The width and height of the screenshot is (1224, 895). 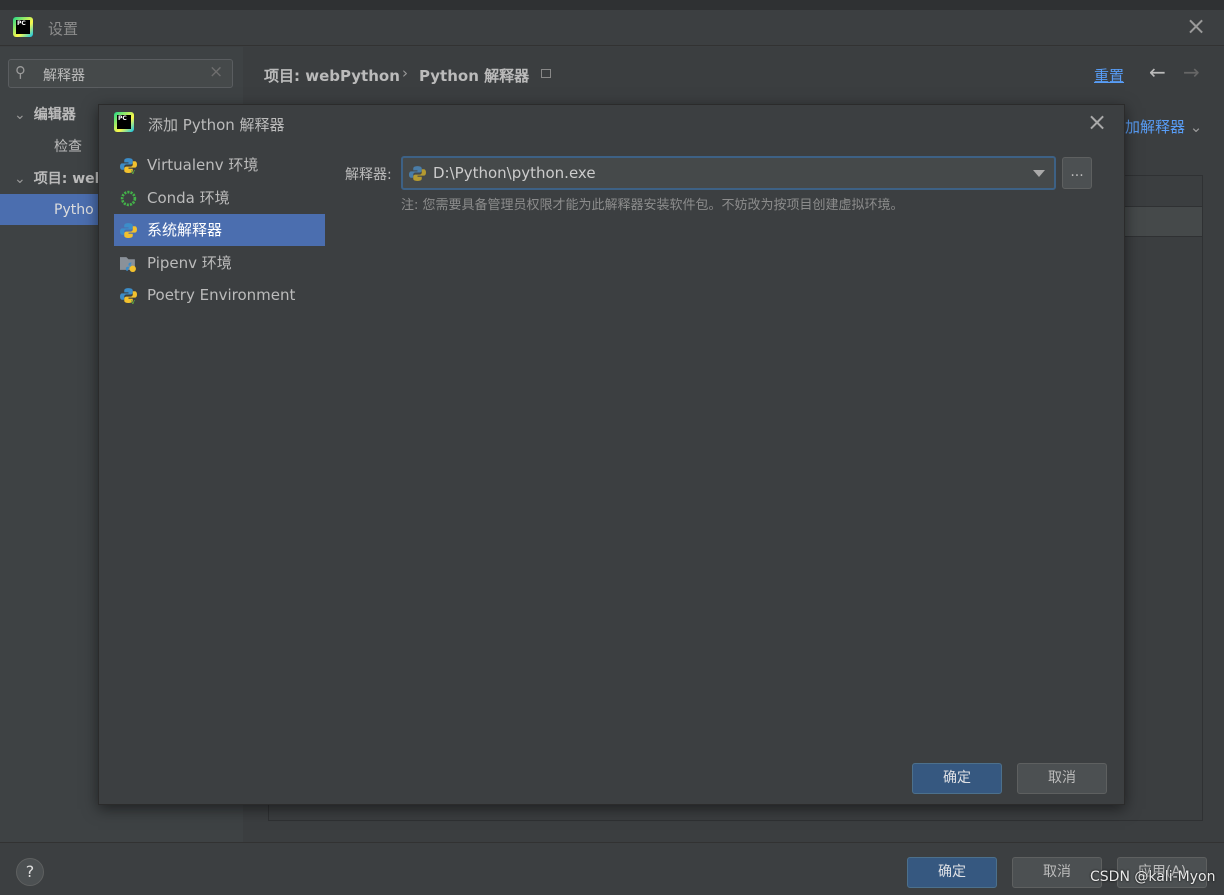 I want to click on title-bar: PC 设置 ×, so click(x=612, y=28).